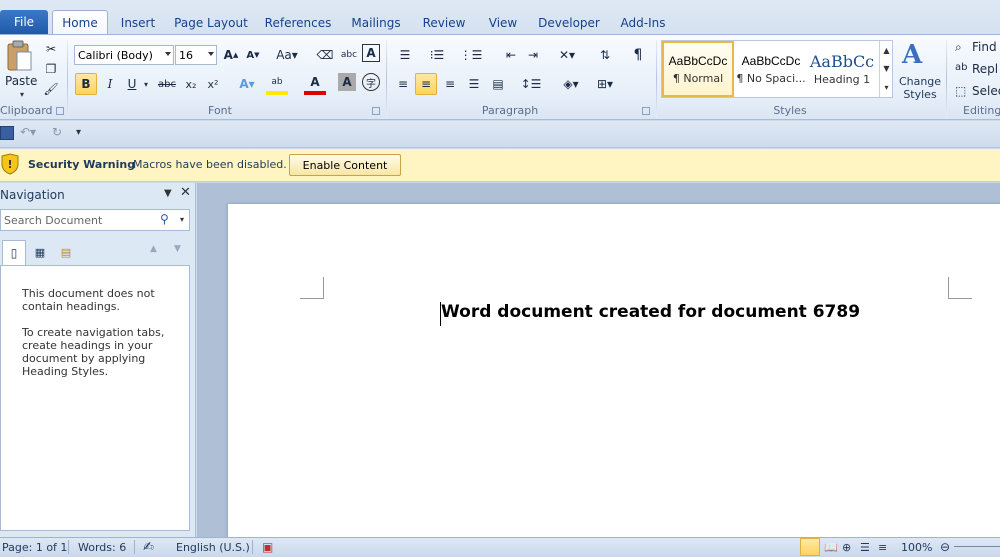  I want to click on text-effects-icon: A▾, so click(247, 84).